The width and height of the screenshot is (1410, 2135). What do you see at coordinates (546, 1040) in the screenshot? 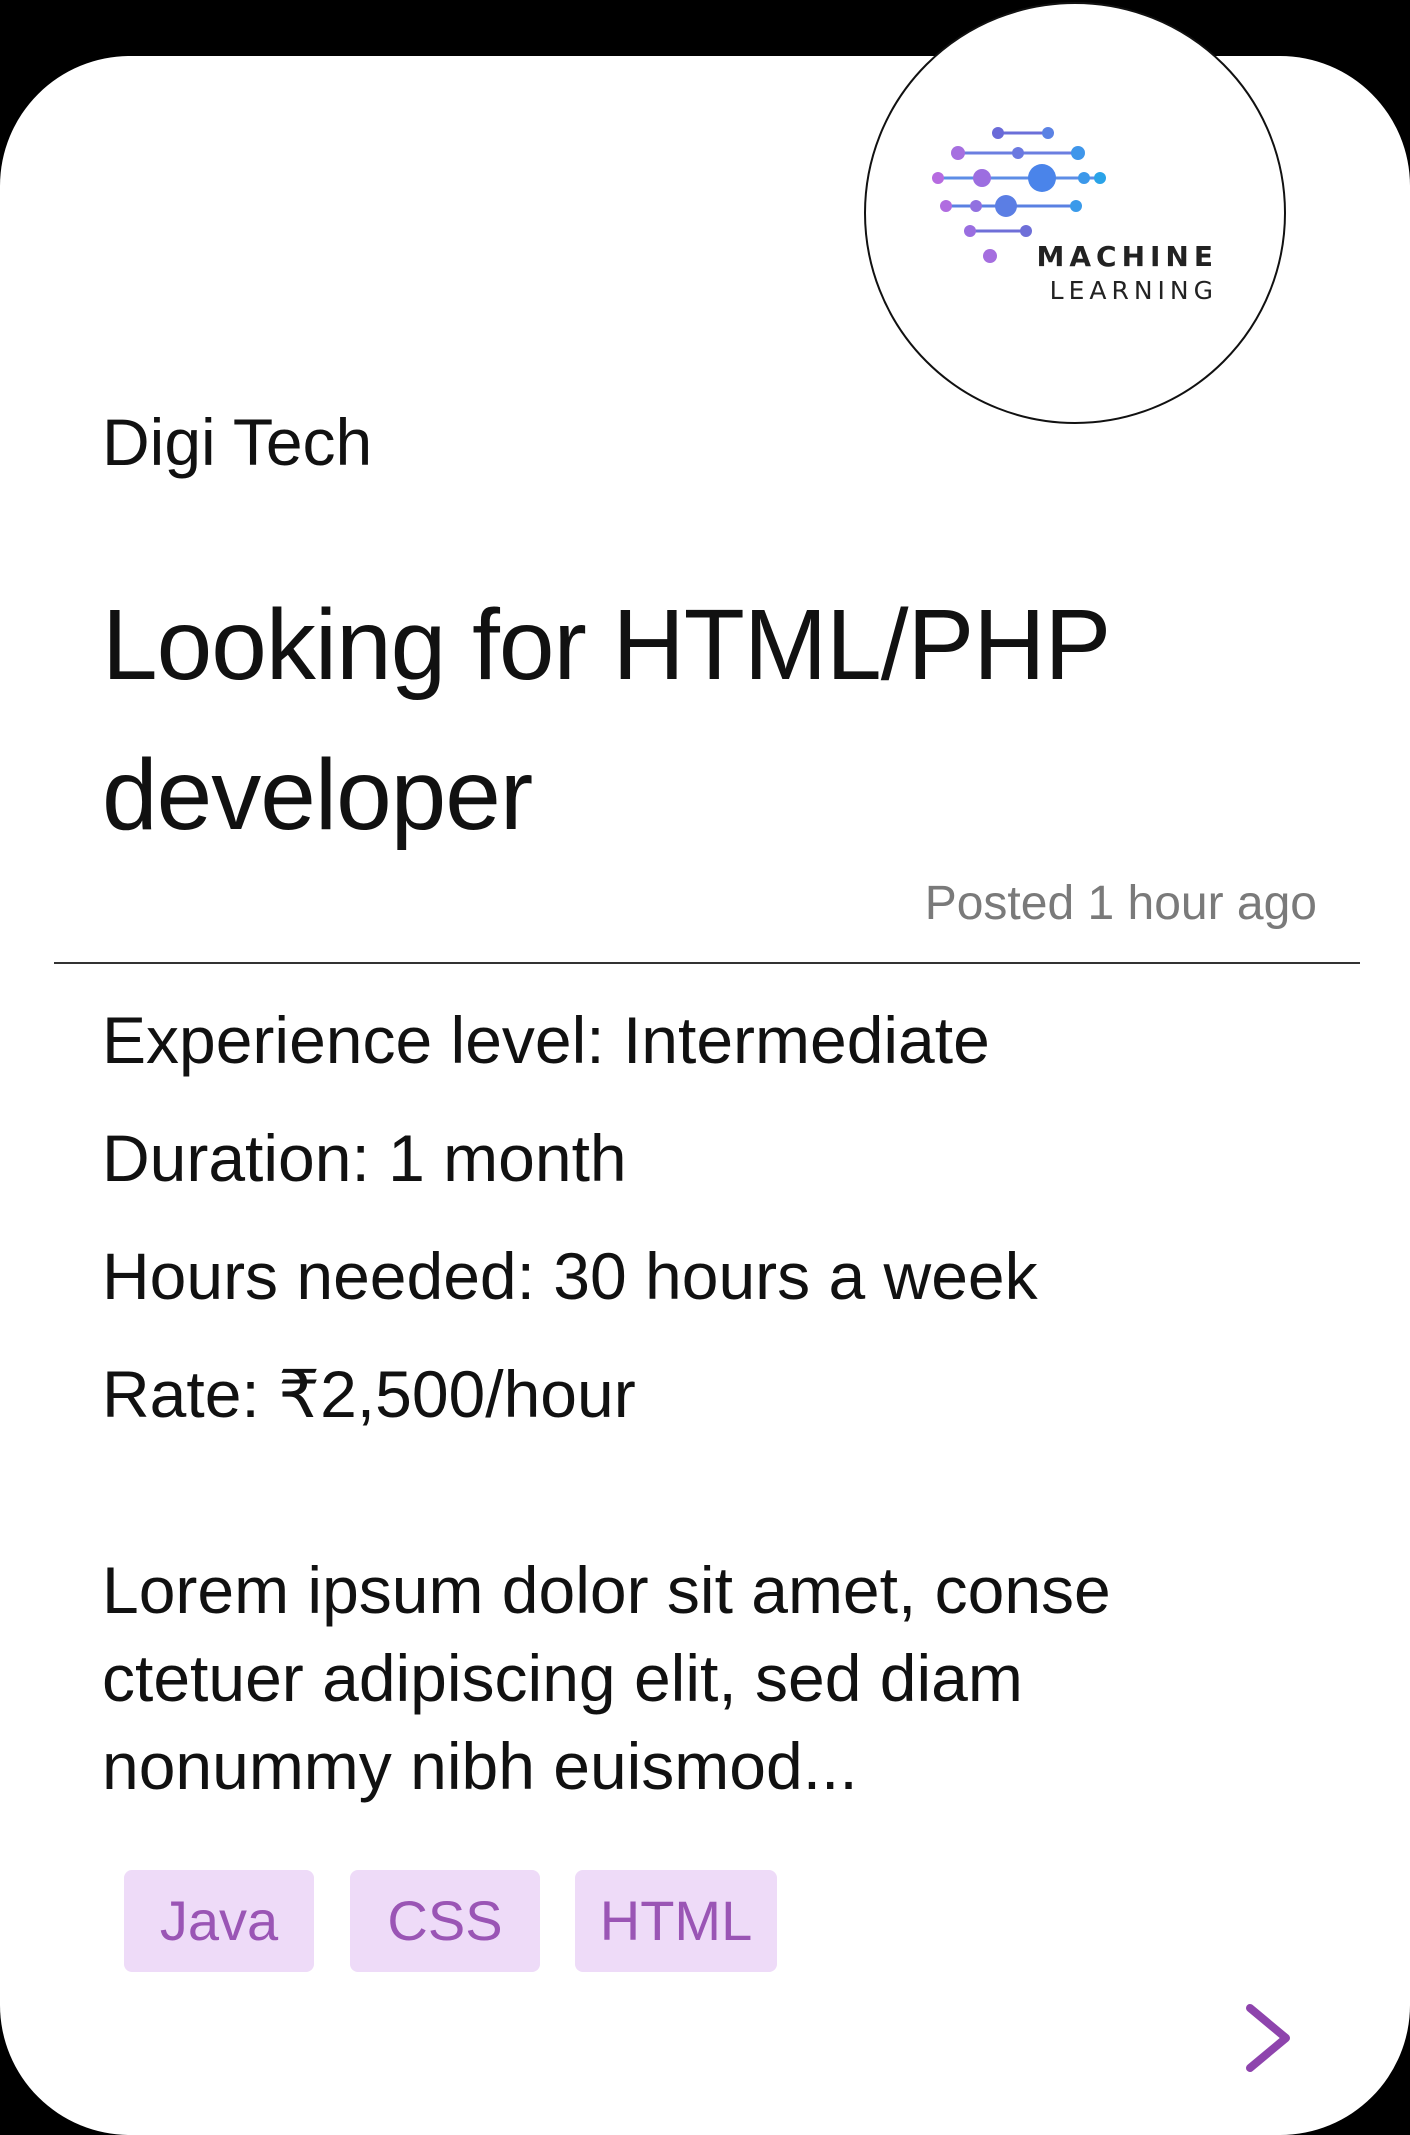
I see `experience-level: Experience level: Intermediate` at bounding box center [546, 1040].